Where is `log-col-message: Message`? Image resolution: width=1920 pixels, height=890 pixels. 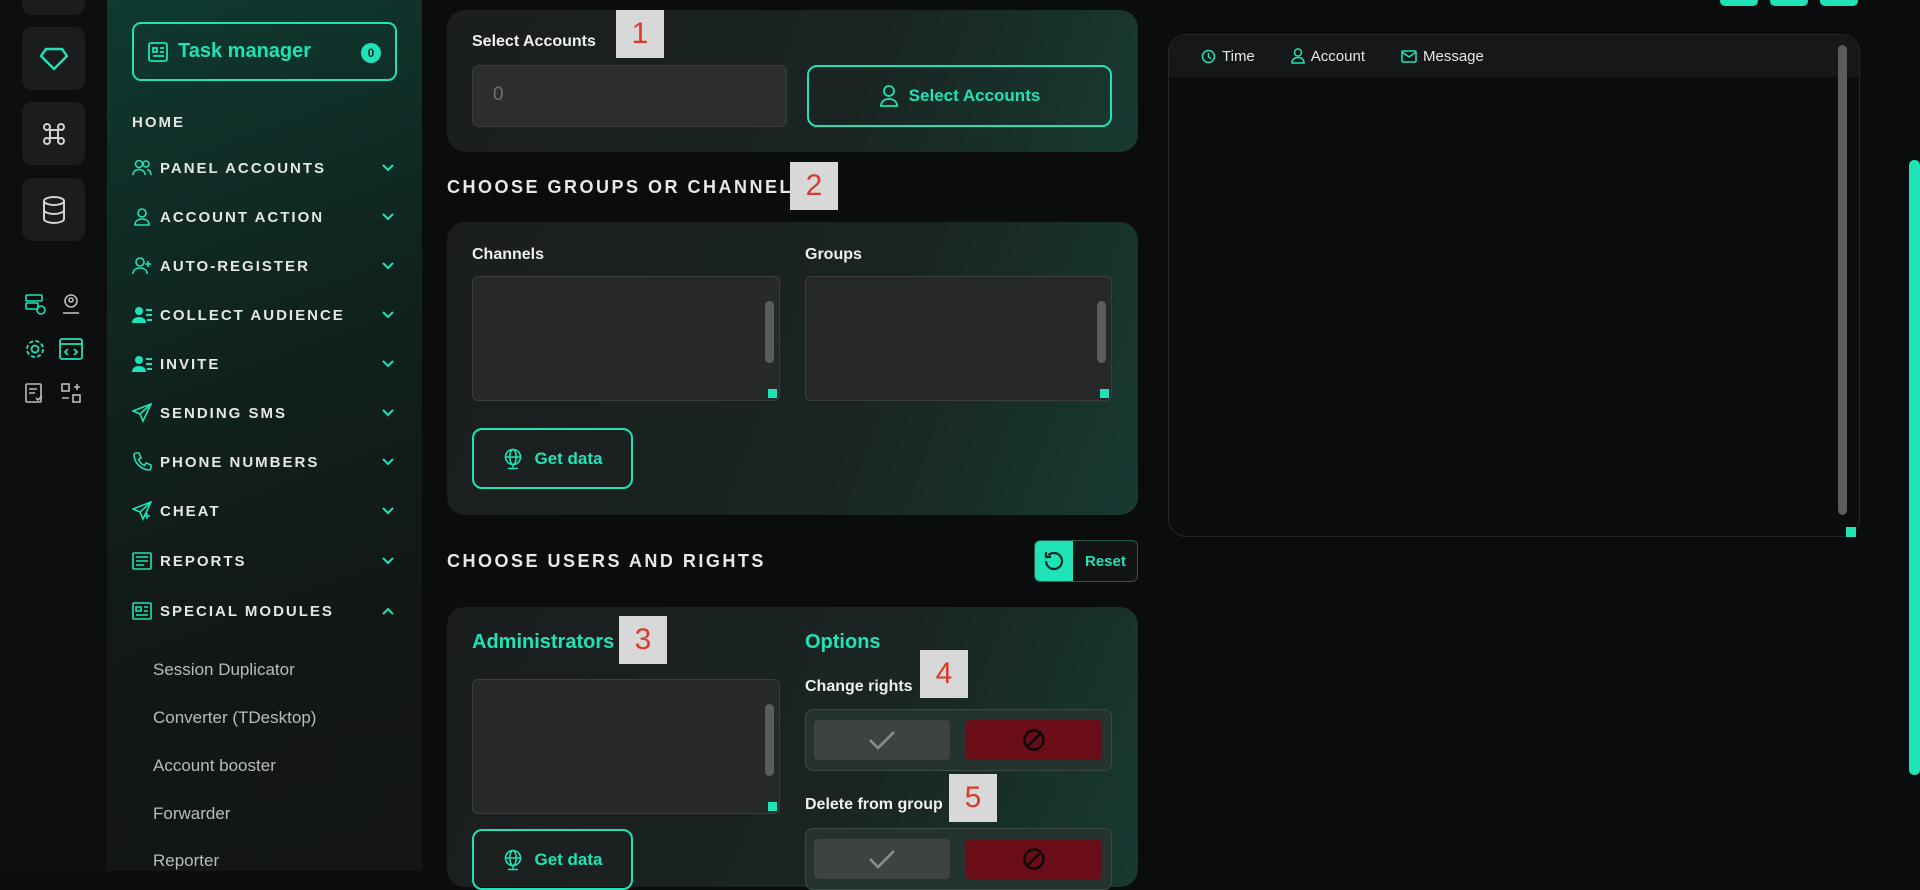 log-col-message: Message is located at coordinates (1442, 56).